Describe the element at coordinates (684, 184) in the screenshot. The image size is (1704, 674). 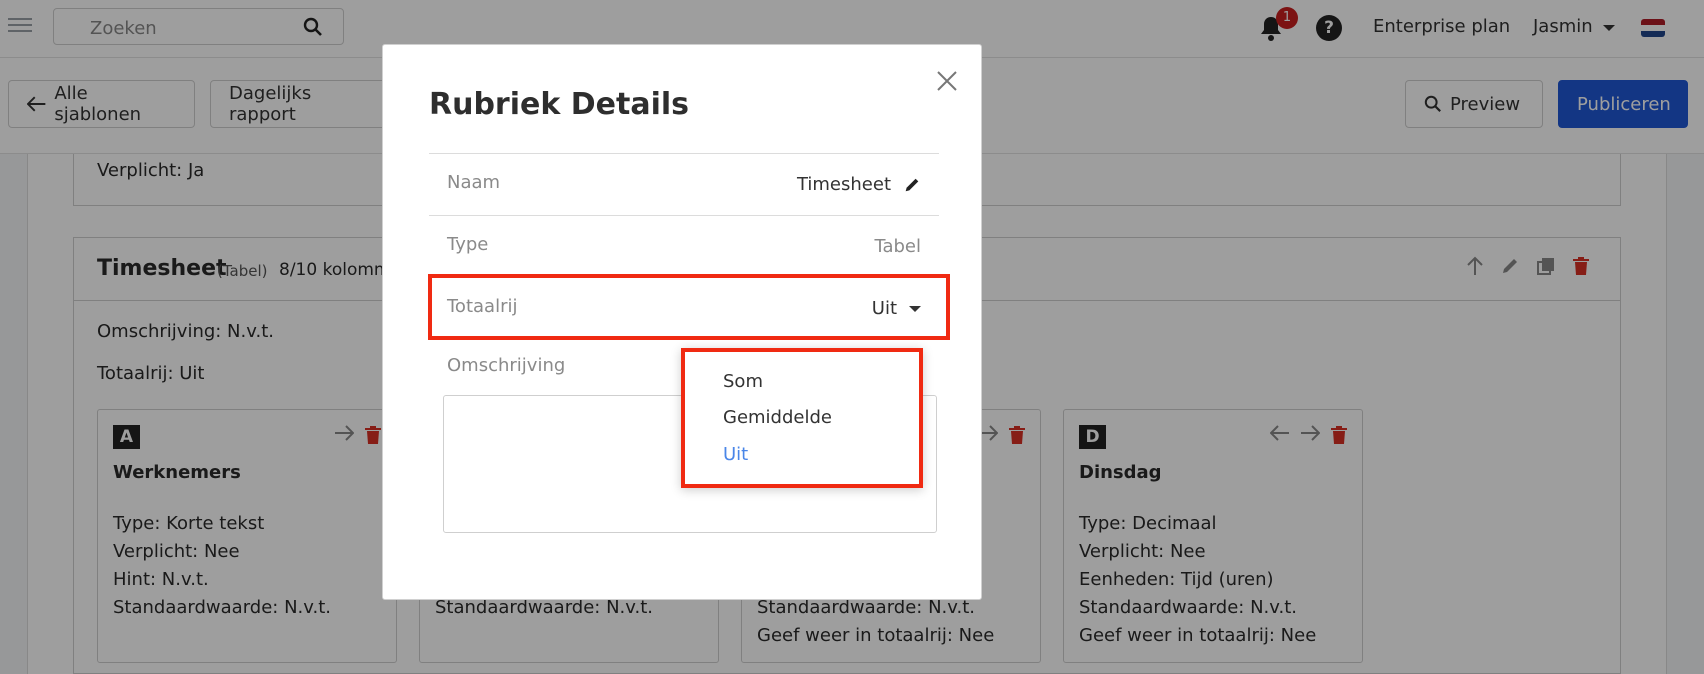
I see `name-row: Naam Timesheet` at that location.